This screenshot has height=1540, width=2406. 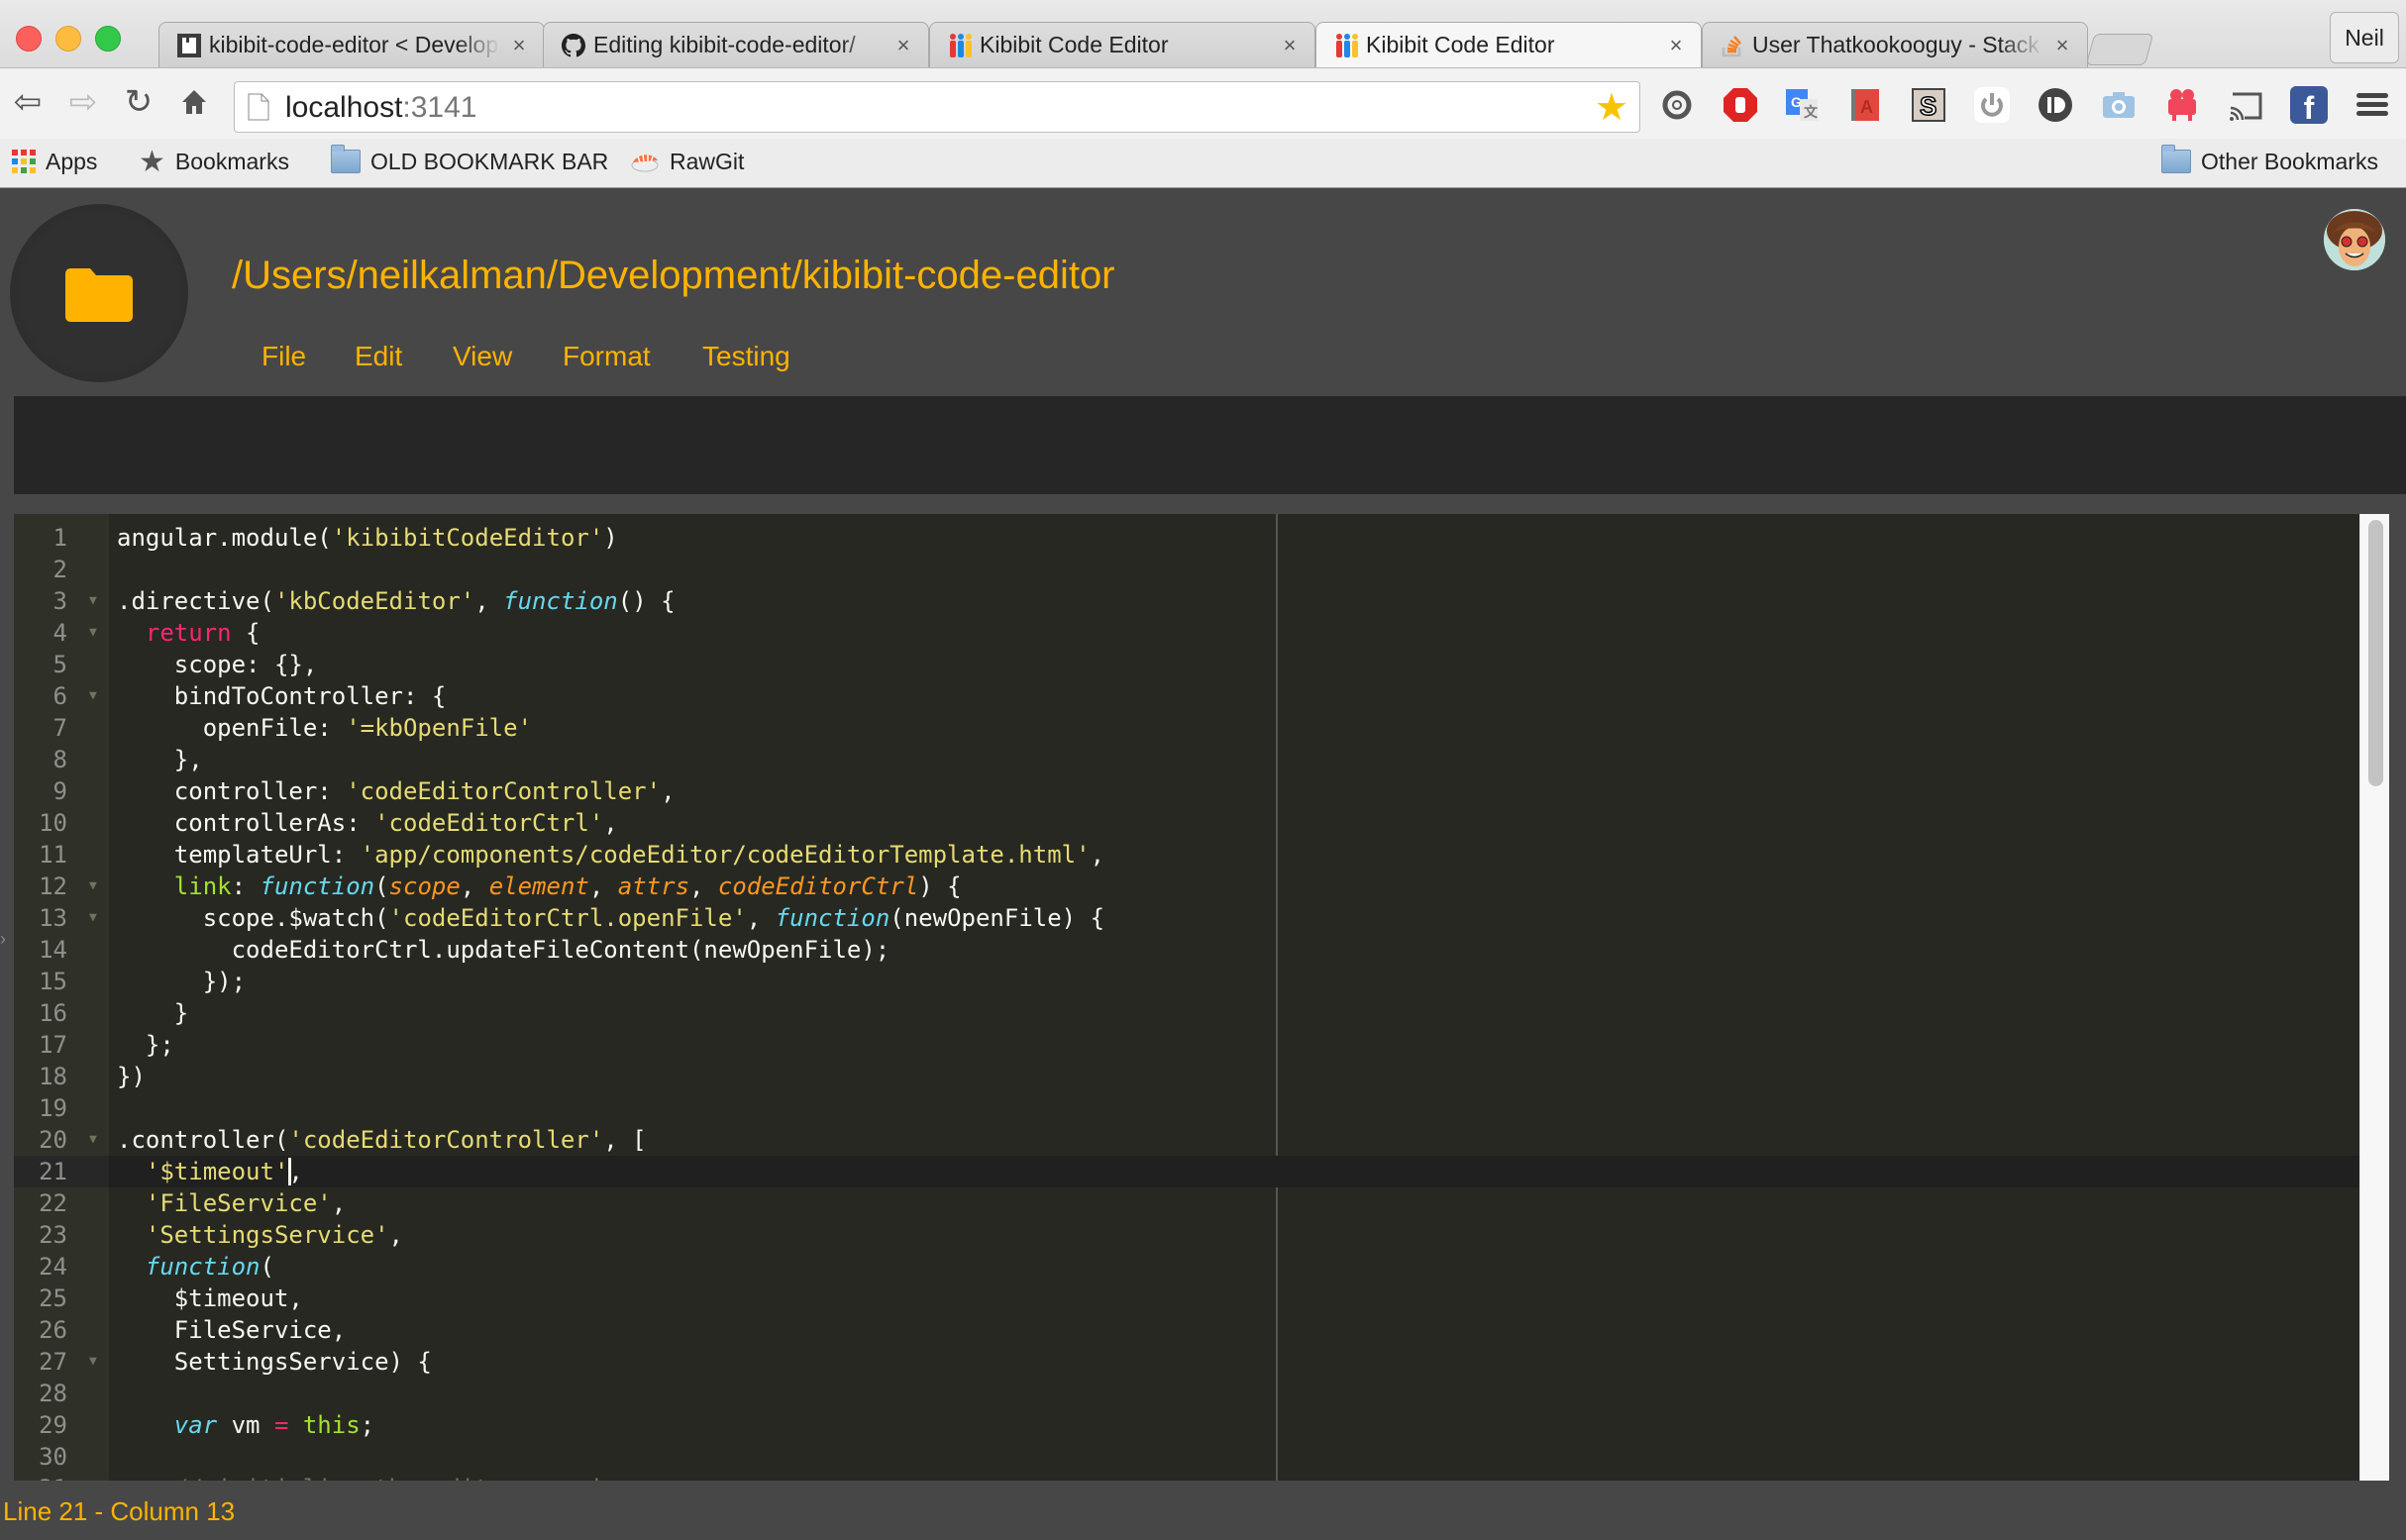 I want to click on code-line: 19, so click(x=1186, y=1108).